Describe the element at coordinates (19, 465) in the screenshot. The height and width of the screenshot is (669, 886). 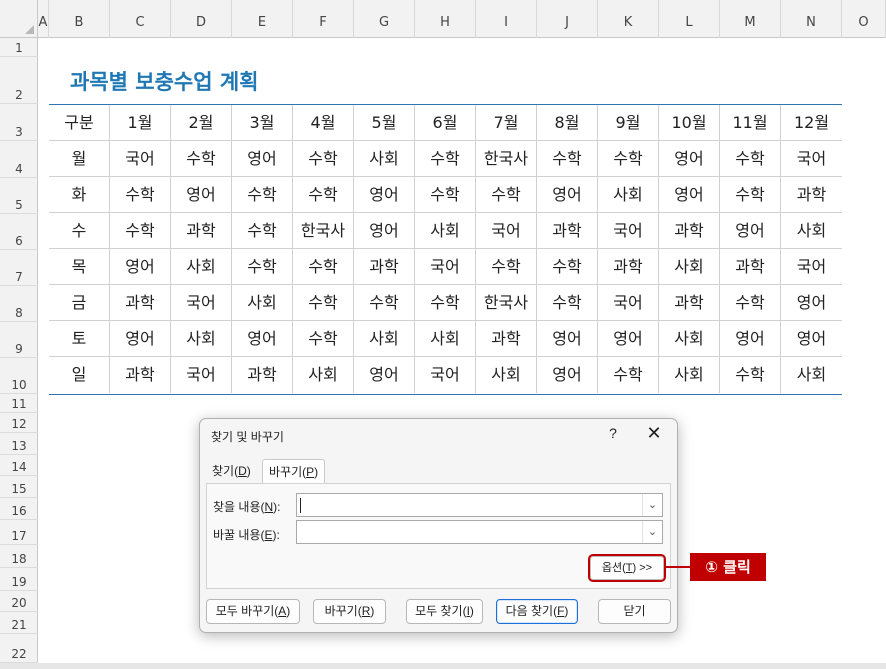
I see `row-header-14: 14` at that location.